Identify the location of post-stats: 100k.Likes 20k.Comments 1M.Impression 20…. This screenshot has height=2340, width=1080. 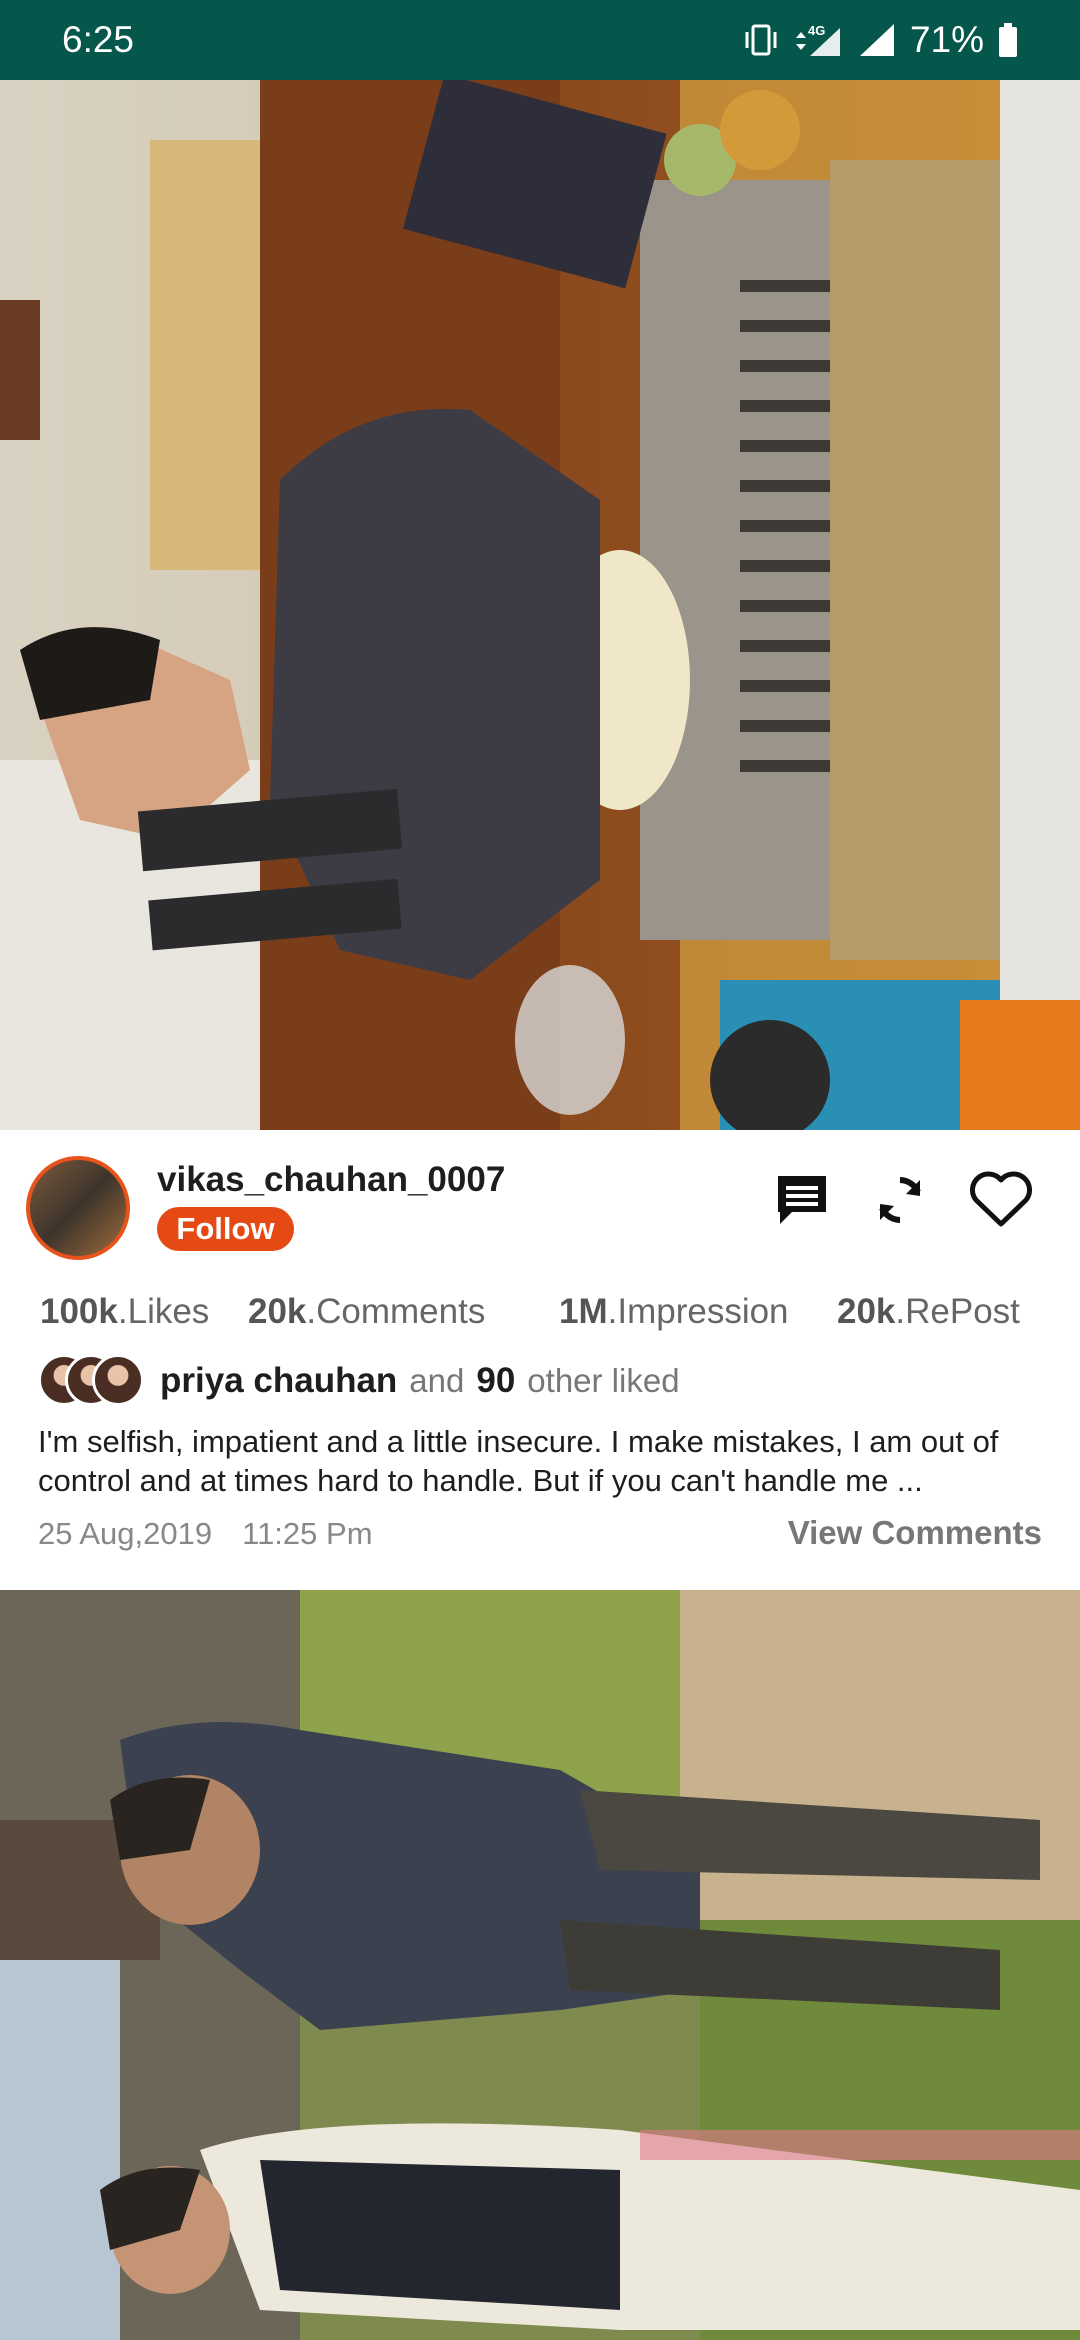
(540, 1317).